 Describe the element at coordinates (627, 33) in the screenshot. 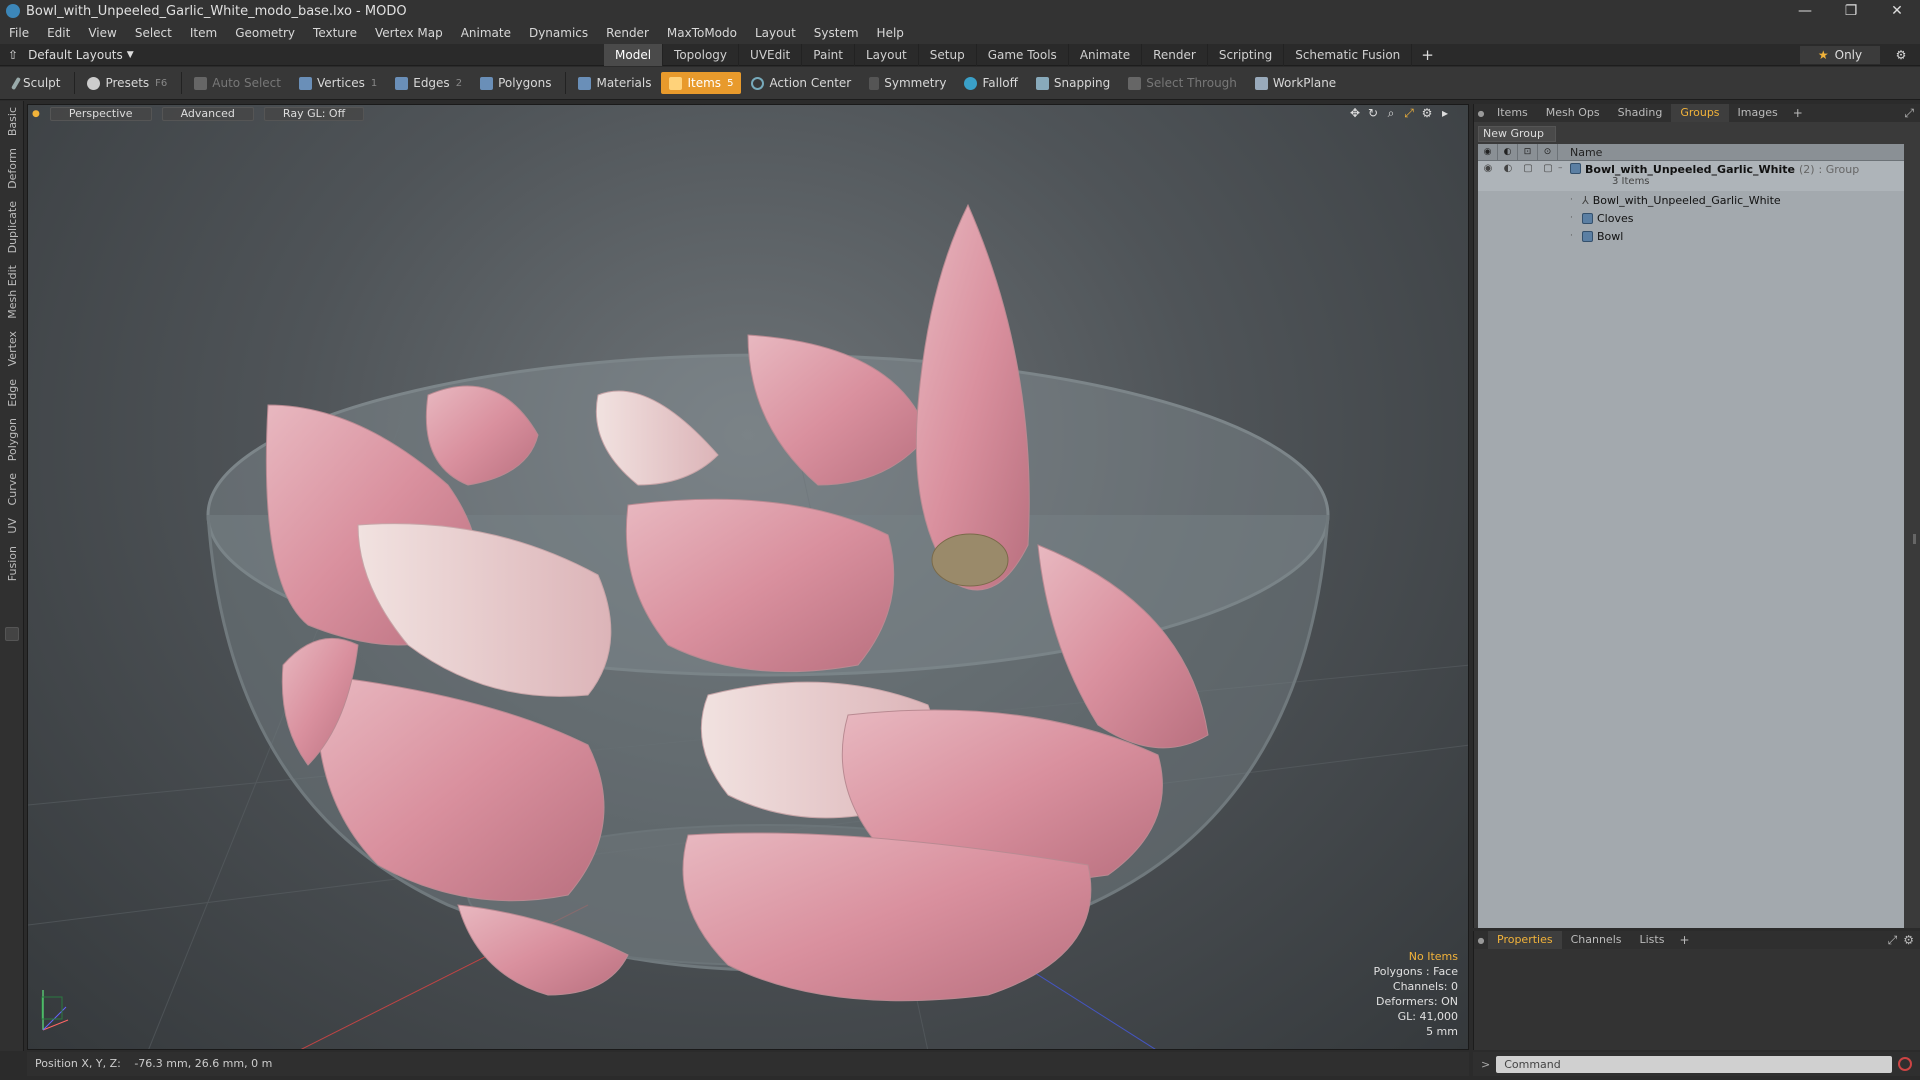

I see `menu-render: Render` at that location.